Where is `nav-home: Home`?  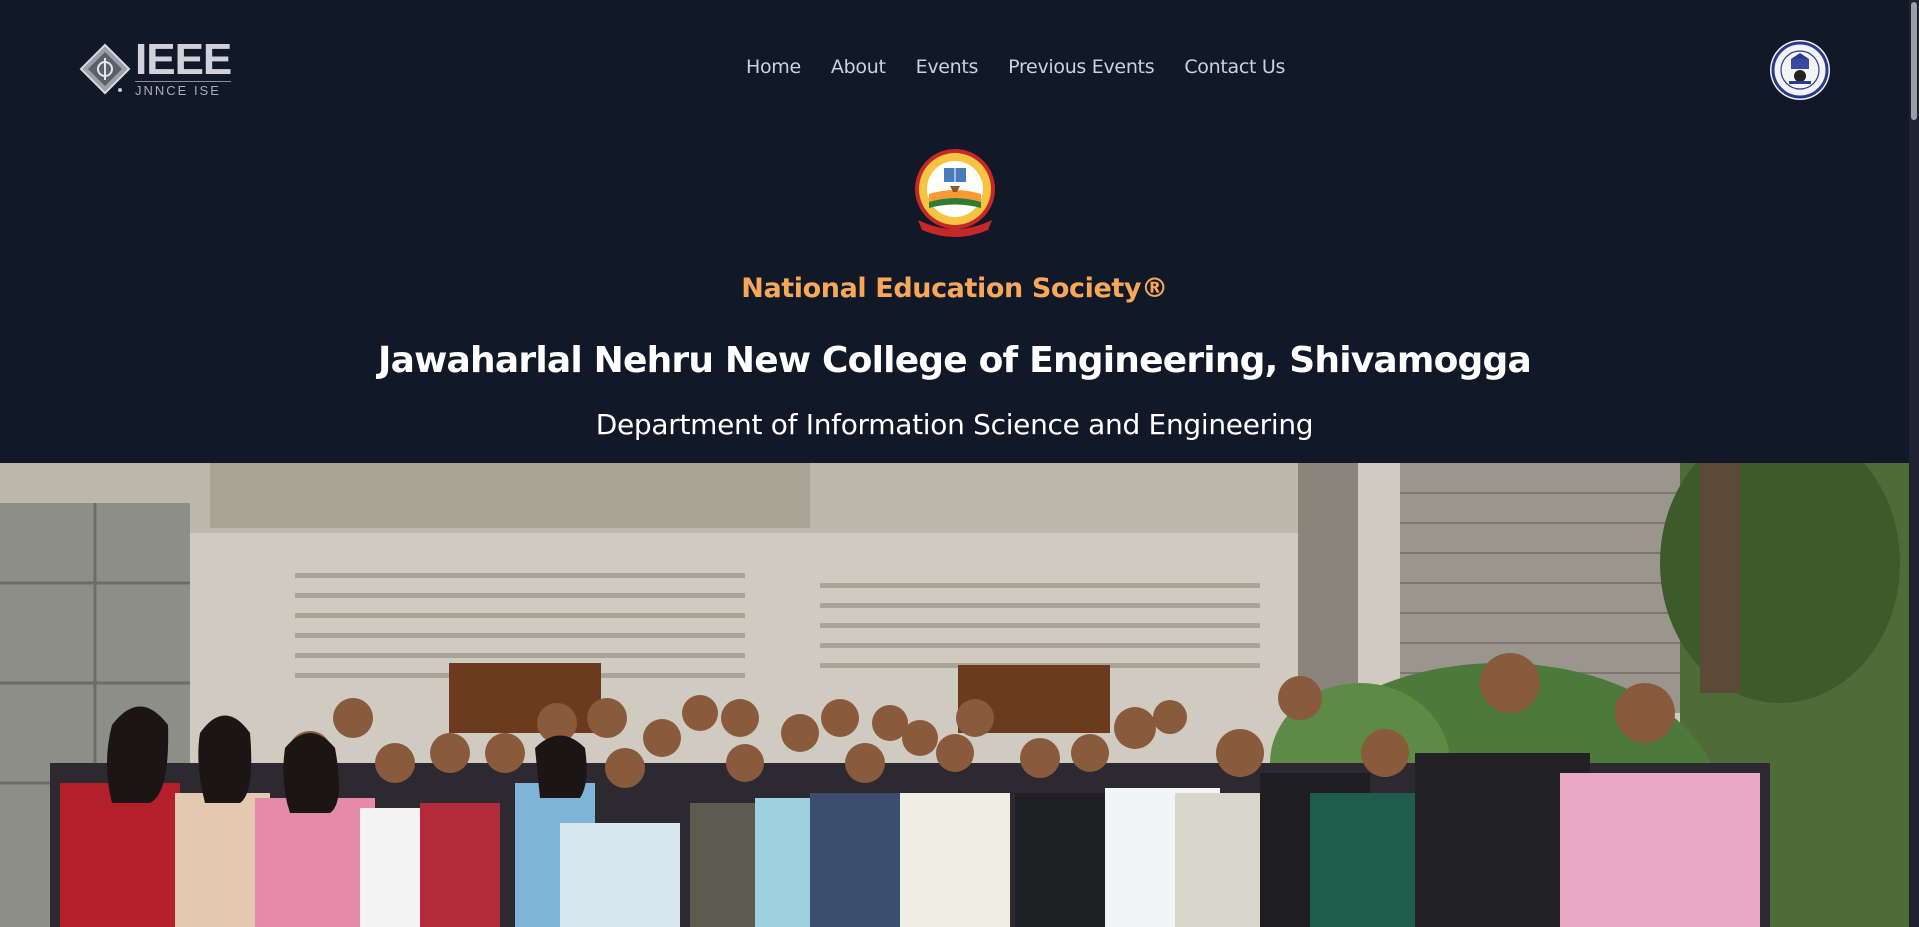 nav-home: Home is located at coordinates (773, 67).